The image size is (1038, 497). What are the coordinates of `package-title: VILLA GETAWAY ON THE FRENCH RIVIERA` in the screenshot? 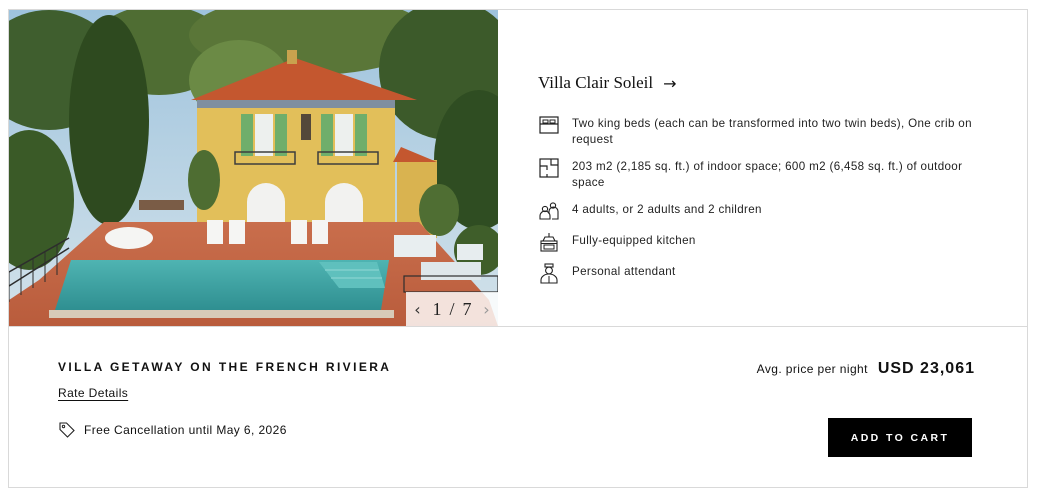 It's located at (225, 367).